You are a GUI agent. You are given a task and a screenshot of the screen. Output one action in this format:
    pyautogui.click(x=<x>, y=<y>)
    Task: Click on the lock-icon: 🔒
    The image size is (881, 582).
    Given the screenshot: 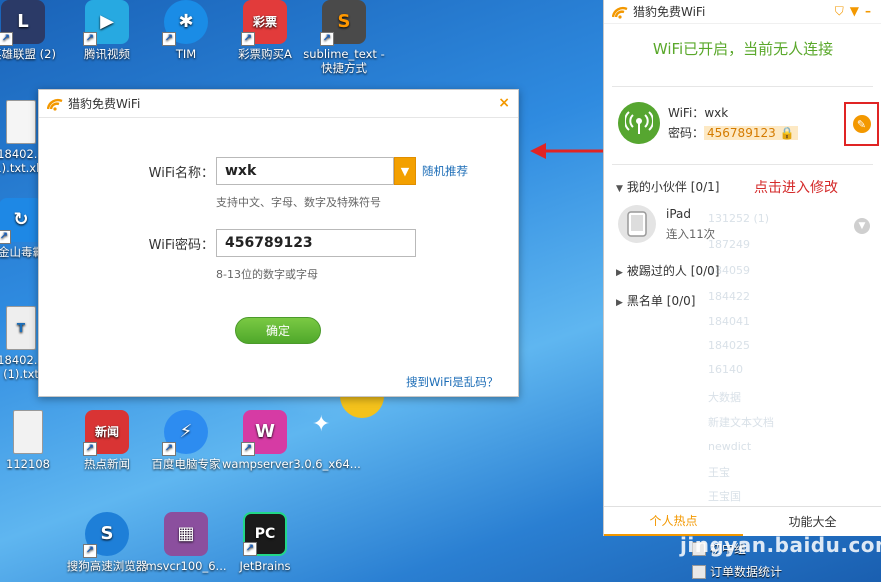 What is the action you would take?
    pyautogui.click(x=787, y=133)
    